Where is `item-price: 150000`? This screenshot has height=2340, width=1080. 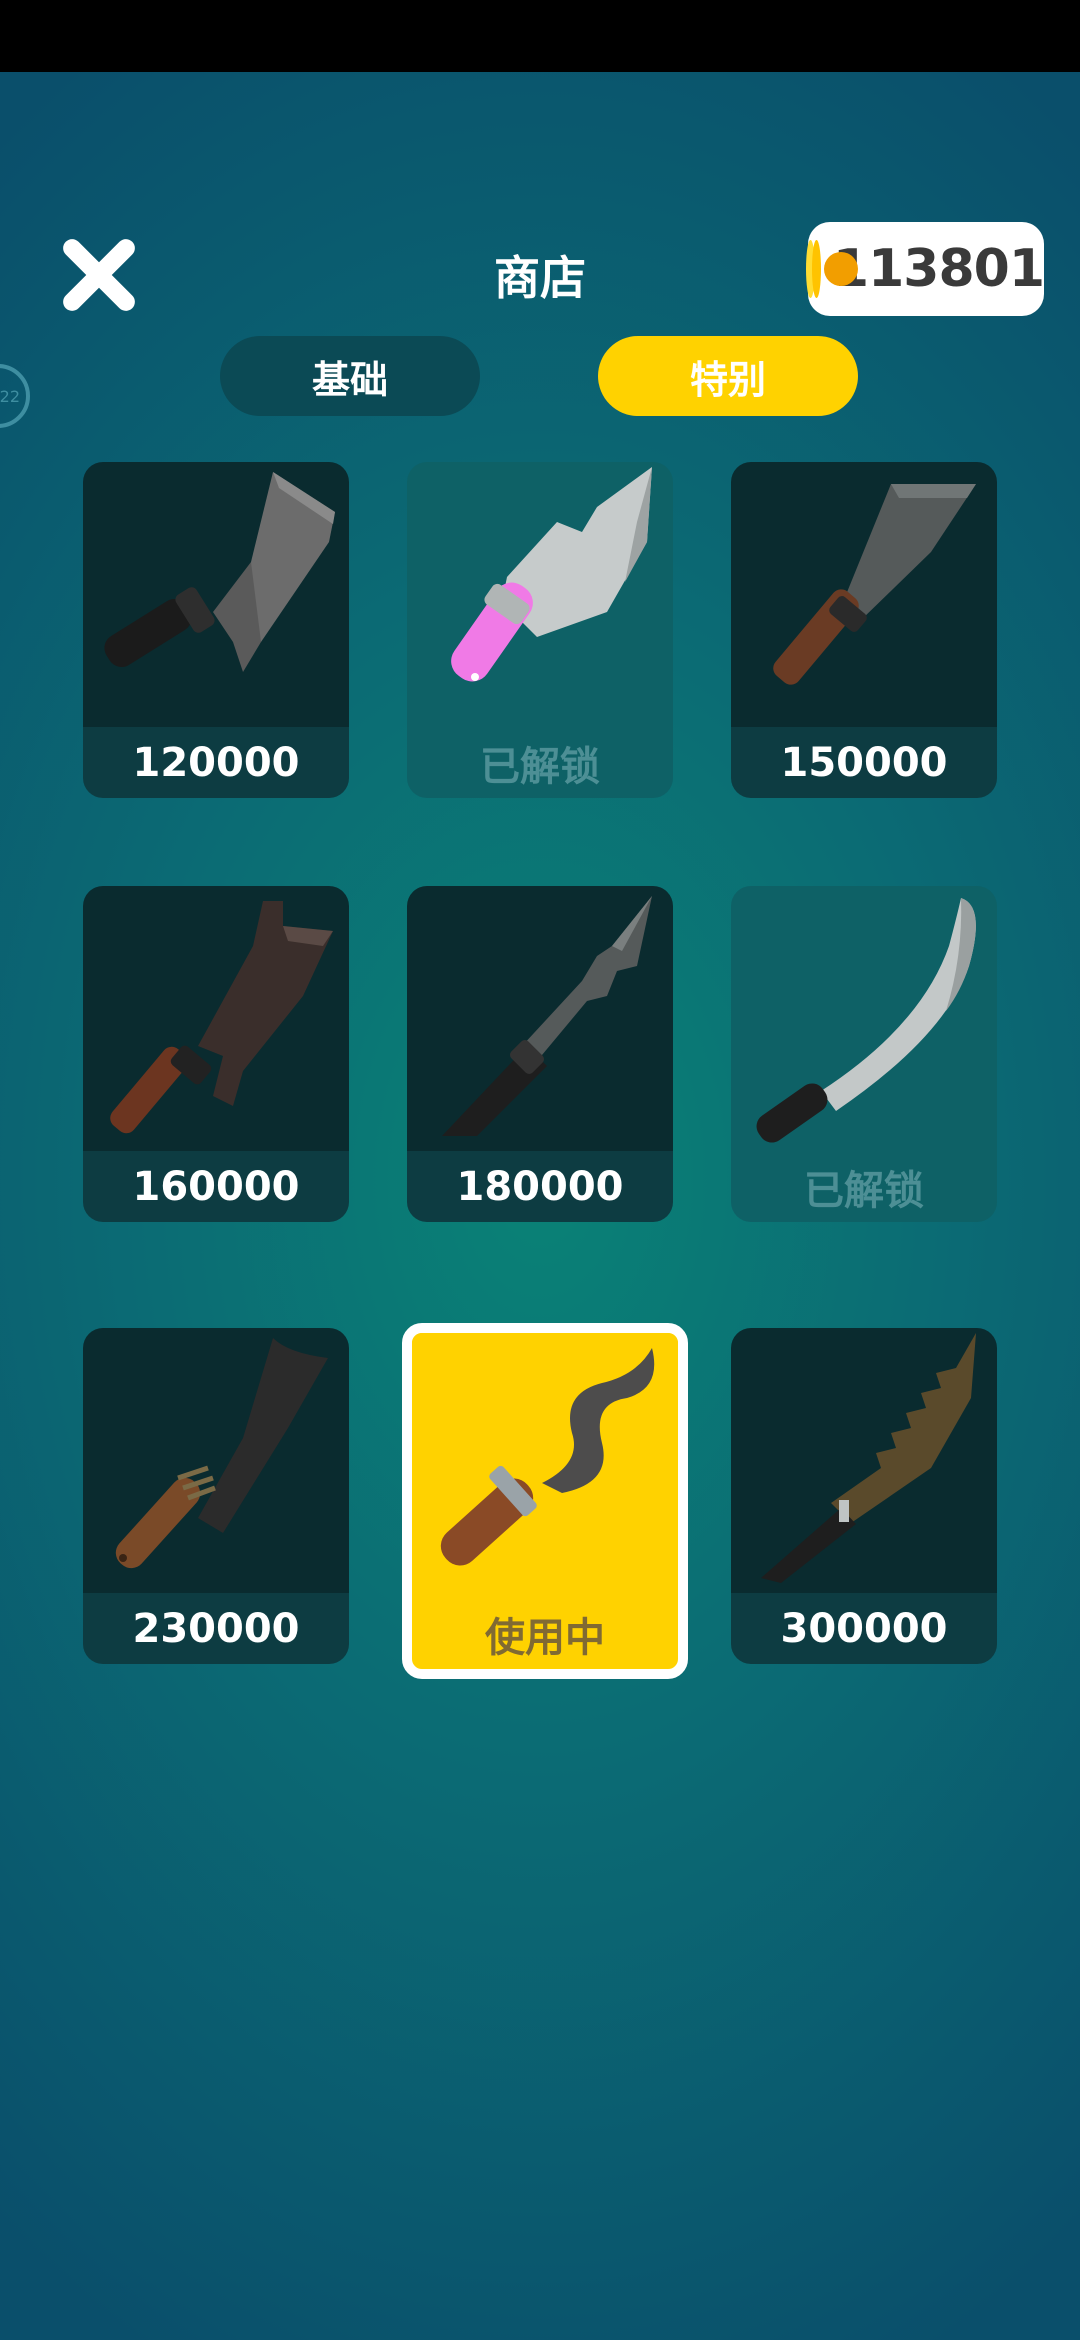
item-price: 150000 is located at coordinates (864, 762).